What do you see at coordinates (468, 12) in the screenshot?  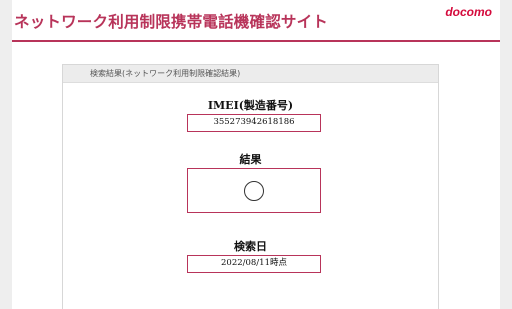 I see `docomo-logo: docomo` at bounding box center [468, 12].